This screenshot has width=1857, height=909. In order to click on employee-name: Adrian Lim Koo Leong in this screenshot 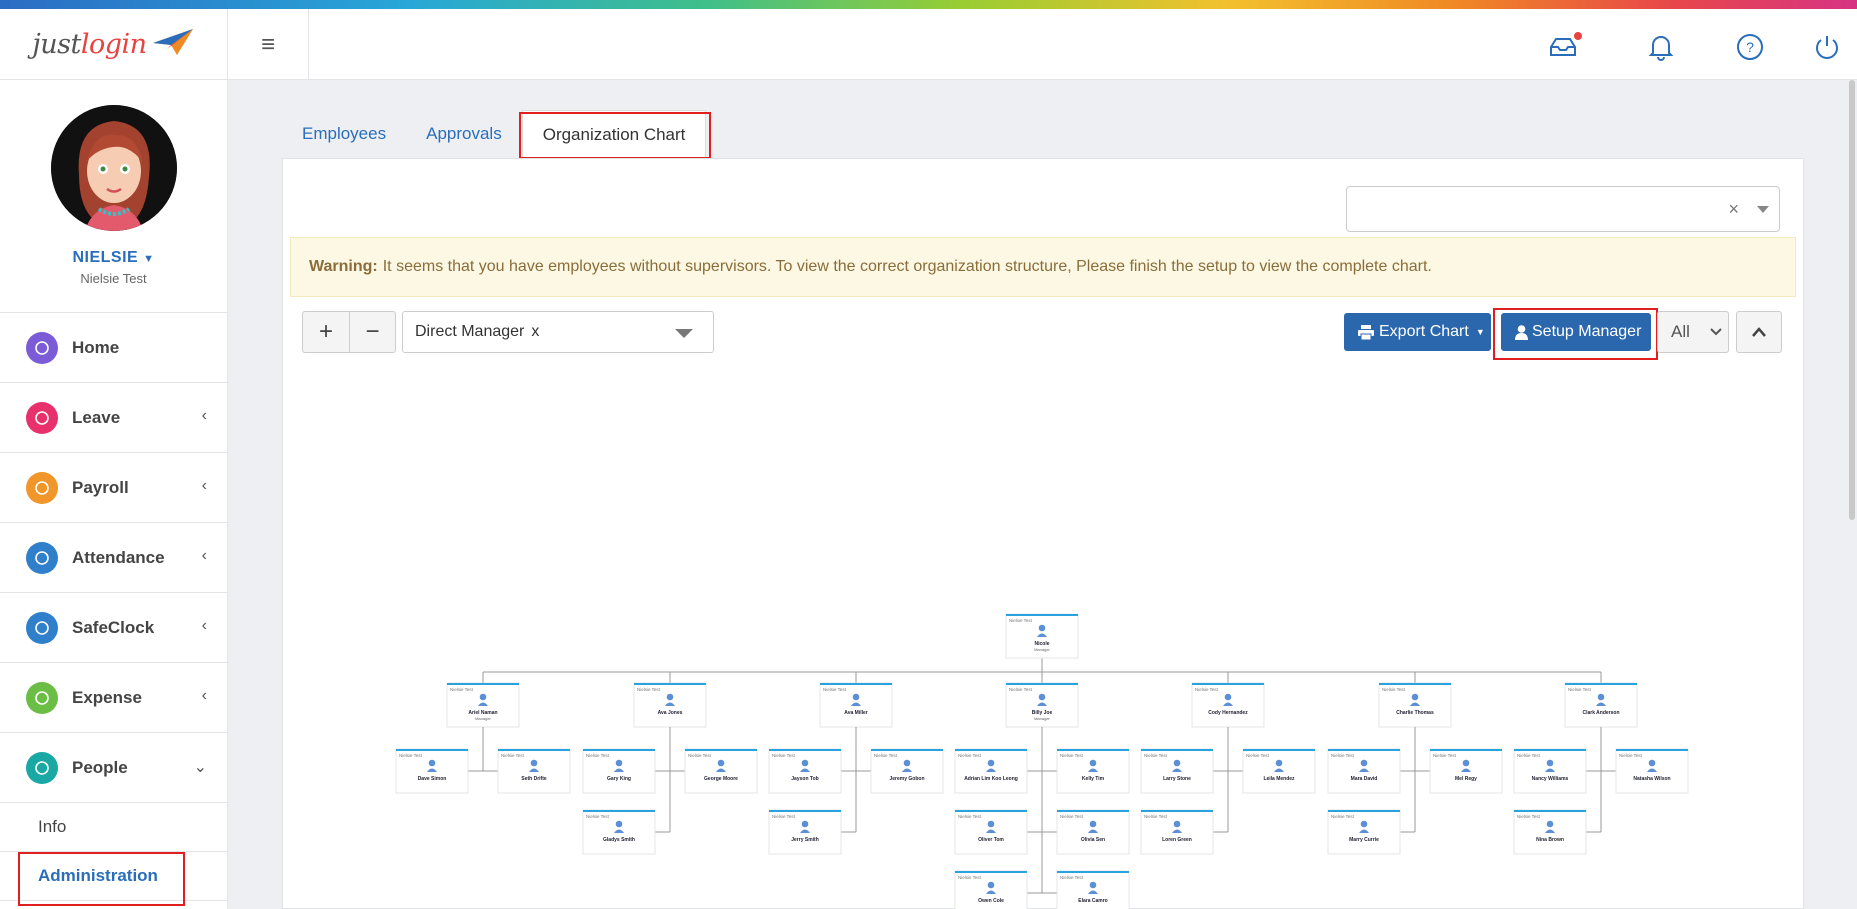, I will do `click(991, 779)`.